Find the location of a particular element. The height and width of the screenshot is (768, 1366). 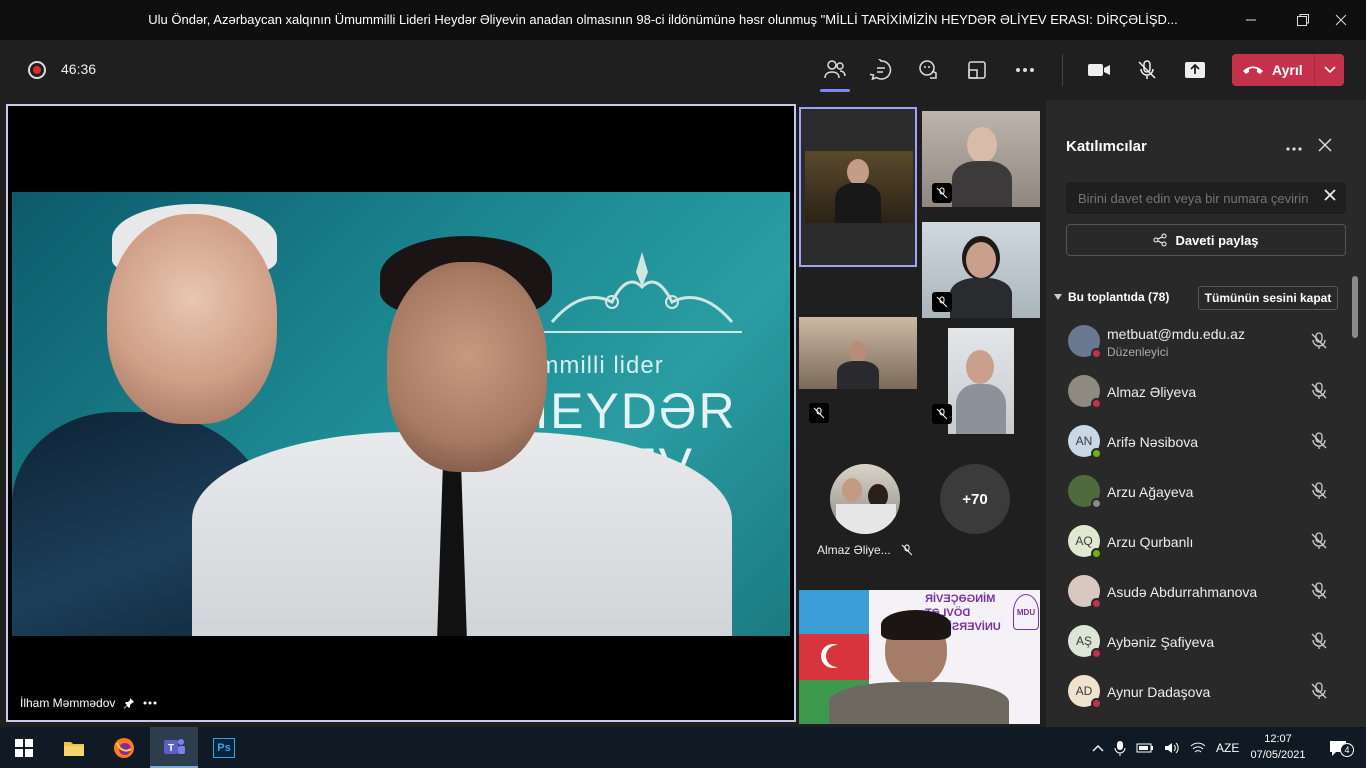

avatar-initials: AN is located at coordinates (1084, 441).